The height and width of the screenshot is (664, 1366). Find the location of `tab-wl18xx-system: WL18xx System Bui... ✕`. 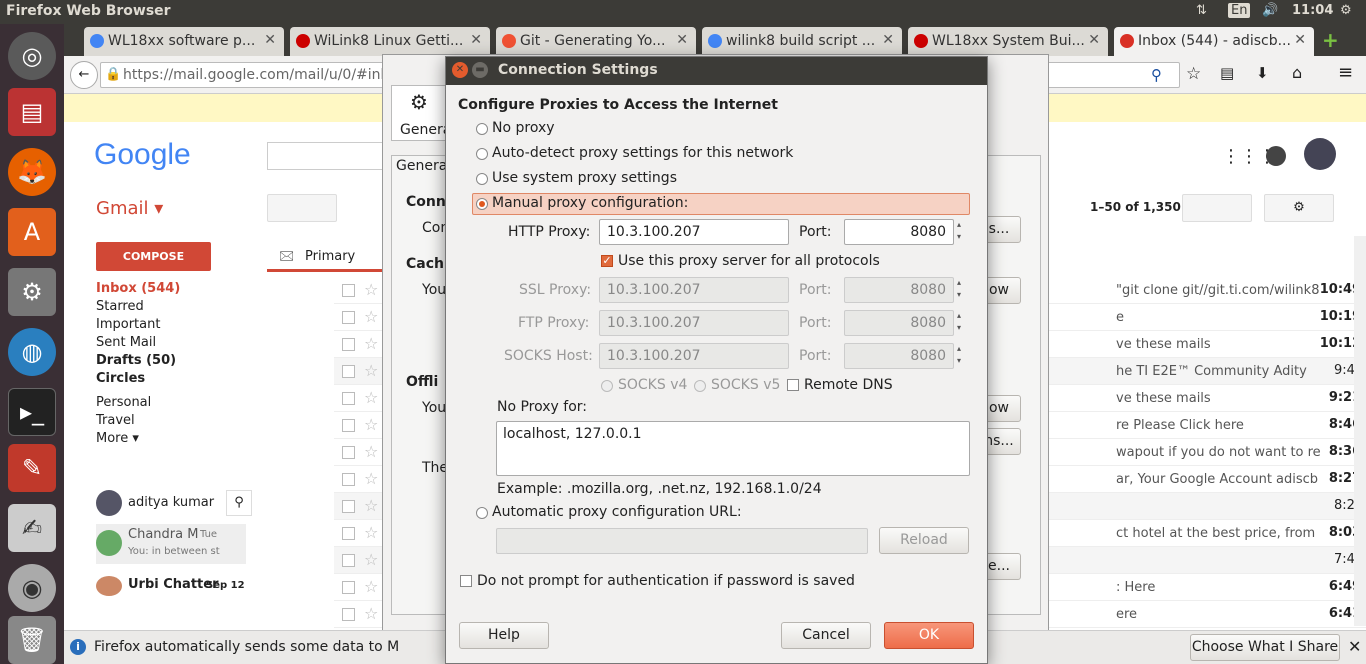

tab-wl18xx-system: WL18xx System Bui... ✕ is located at coordinates (1008, 41).